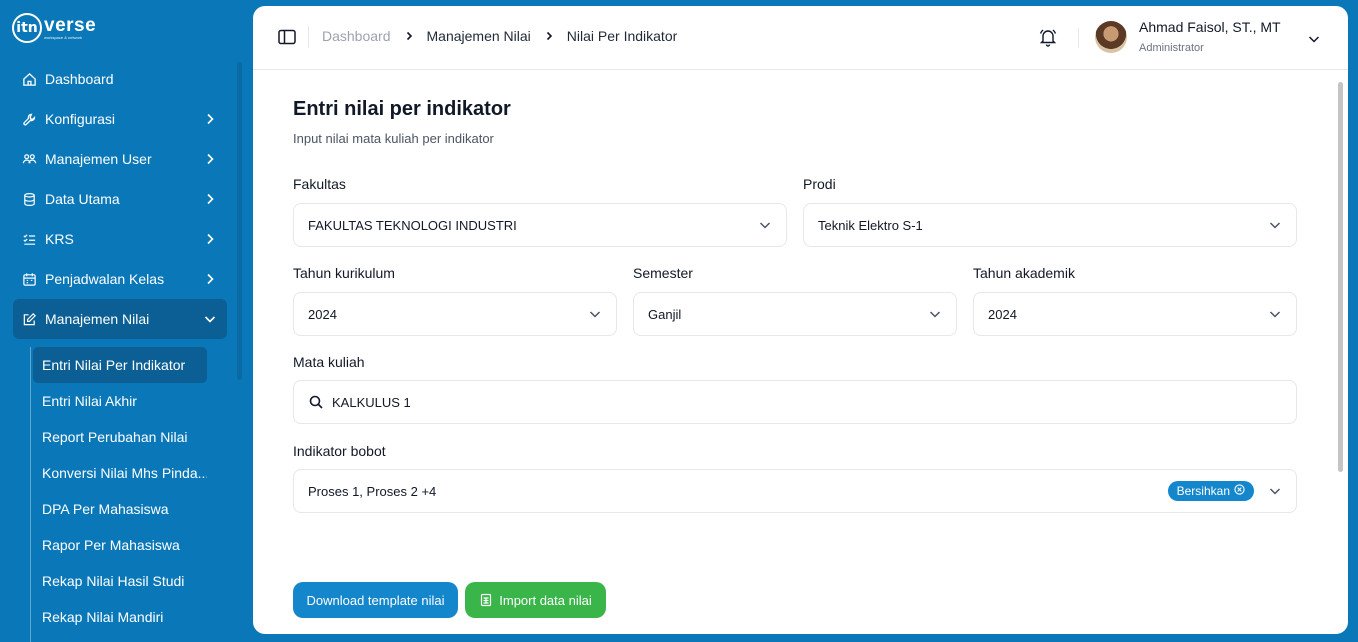 The image size is (1358, 642). Describe the element at coordinates (1210, 27) in the screenshot. I see `user-name: Ahmad Faisol, ST., MT` at that location.